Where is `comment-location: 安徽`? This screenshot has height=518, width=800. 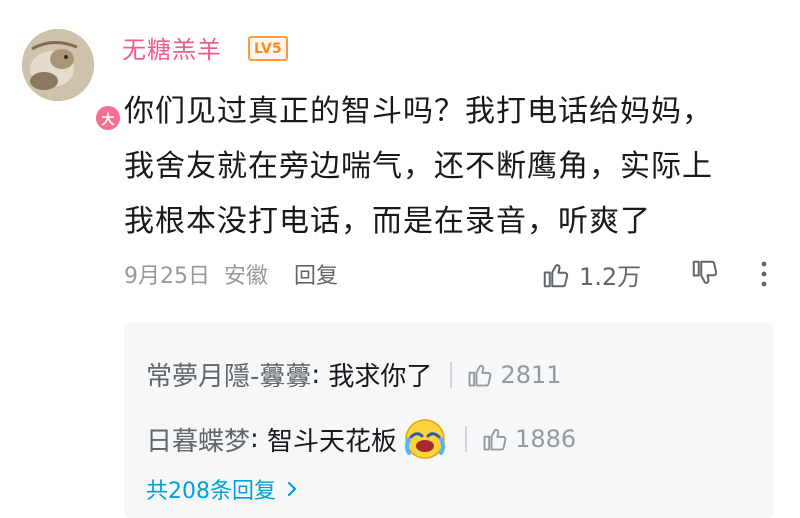
comment-location: 安徽 is located at coordinates (246, 276).